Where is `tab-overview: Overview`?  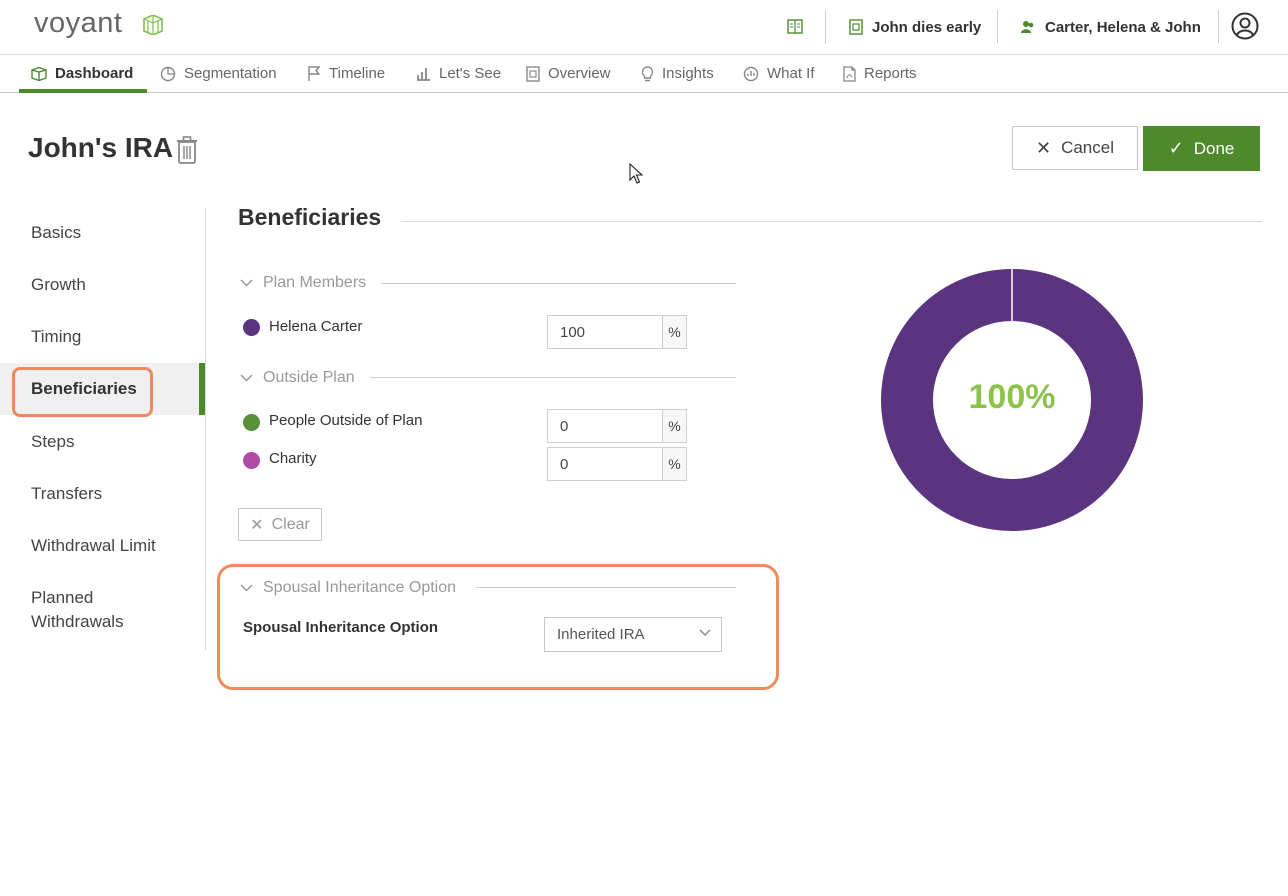 tab-overview: Overview is located at coordinates (568, 73).